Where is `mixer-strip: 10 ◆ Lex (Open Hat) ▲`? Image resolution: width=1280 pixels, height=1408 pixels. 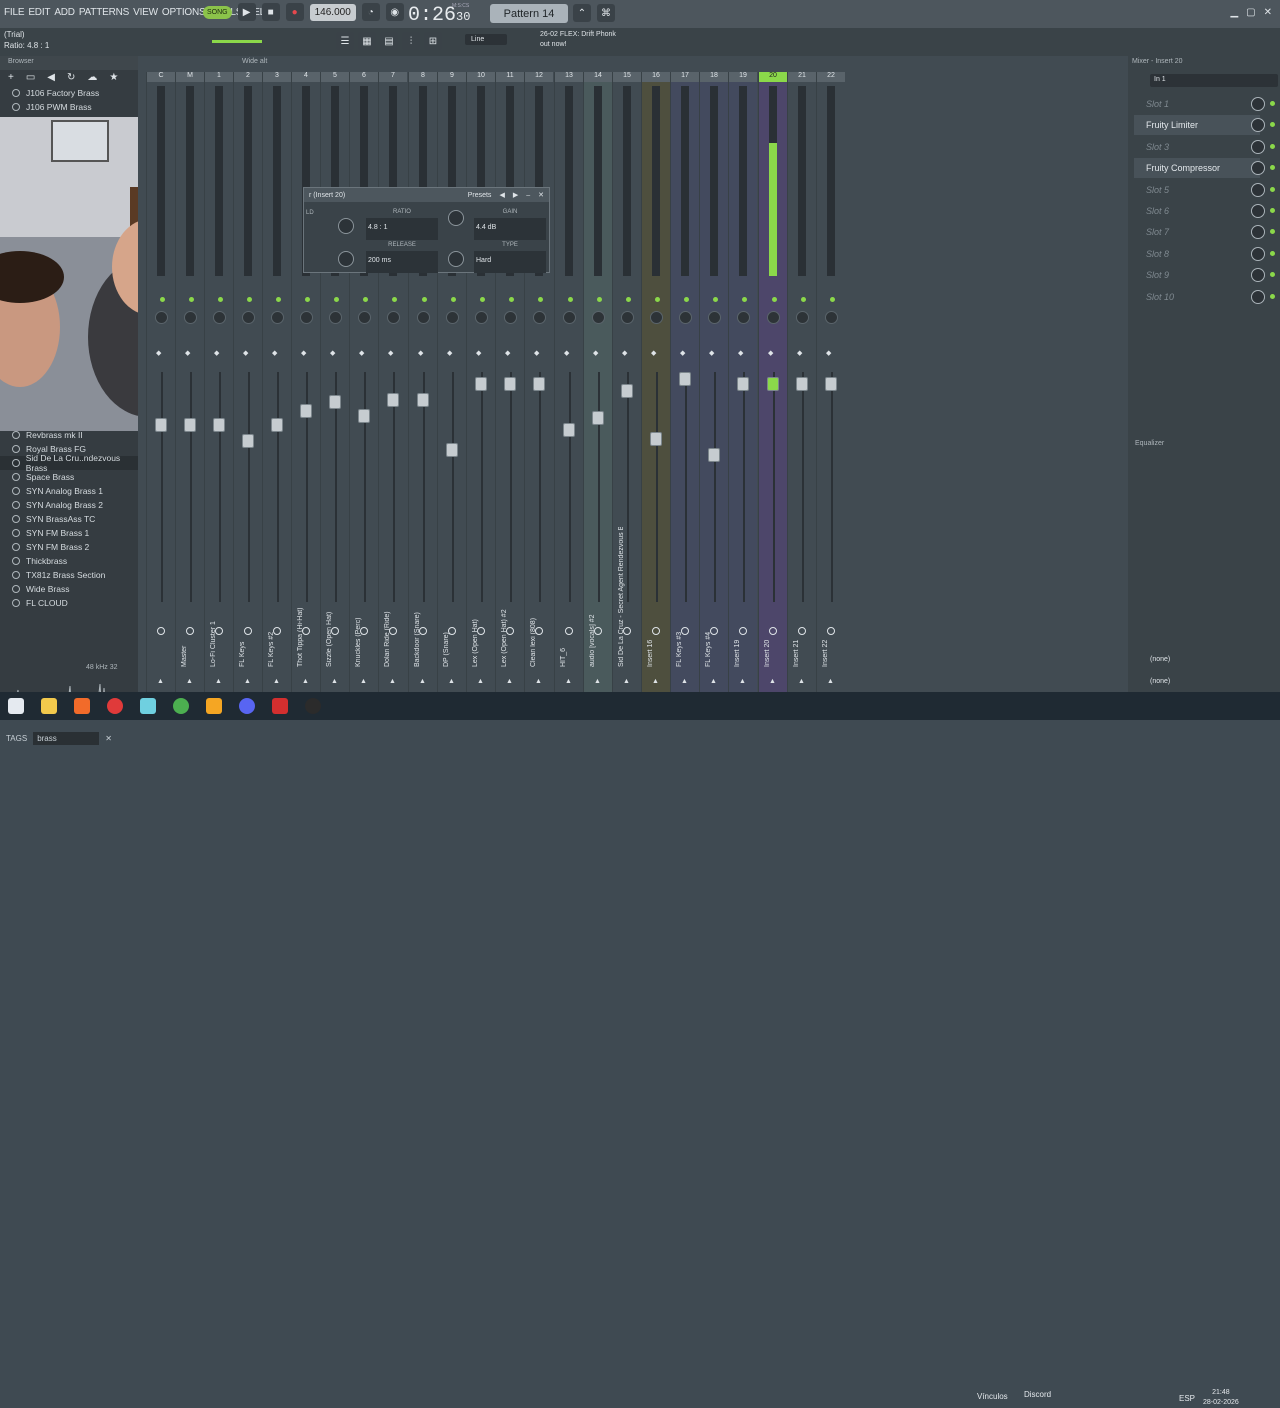
mixer-strip: 10 ◆ Lex (Open Hat) ▲ is located at coordinates (480, 382).